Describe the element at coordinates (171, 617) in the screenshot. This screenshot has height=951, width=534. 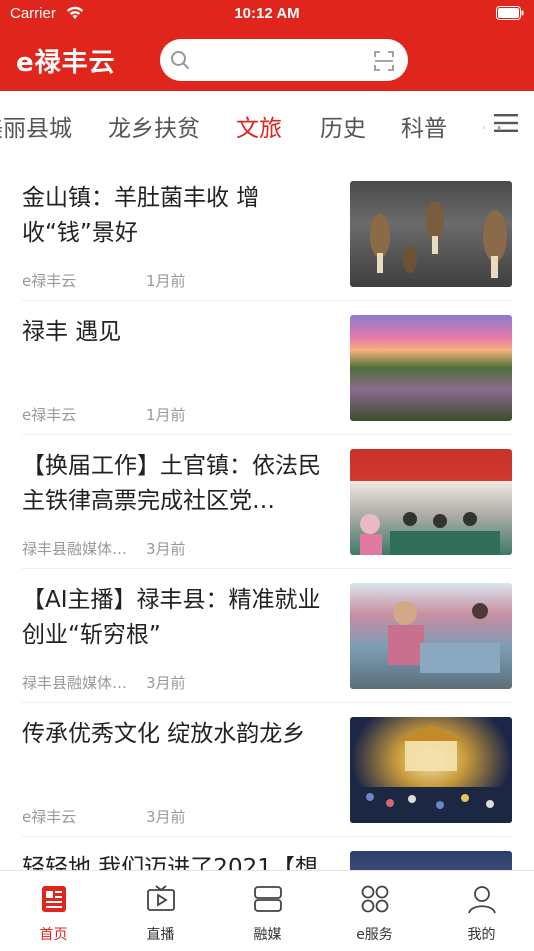
I see `article-title: 【AI主播】禄丰县：精准就业创业“斩穷根”` at that location.